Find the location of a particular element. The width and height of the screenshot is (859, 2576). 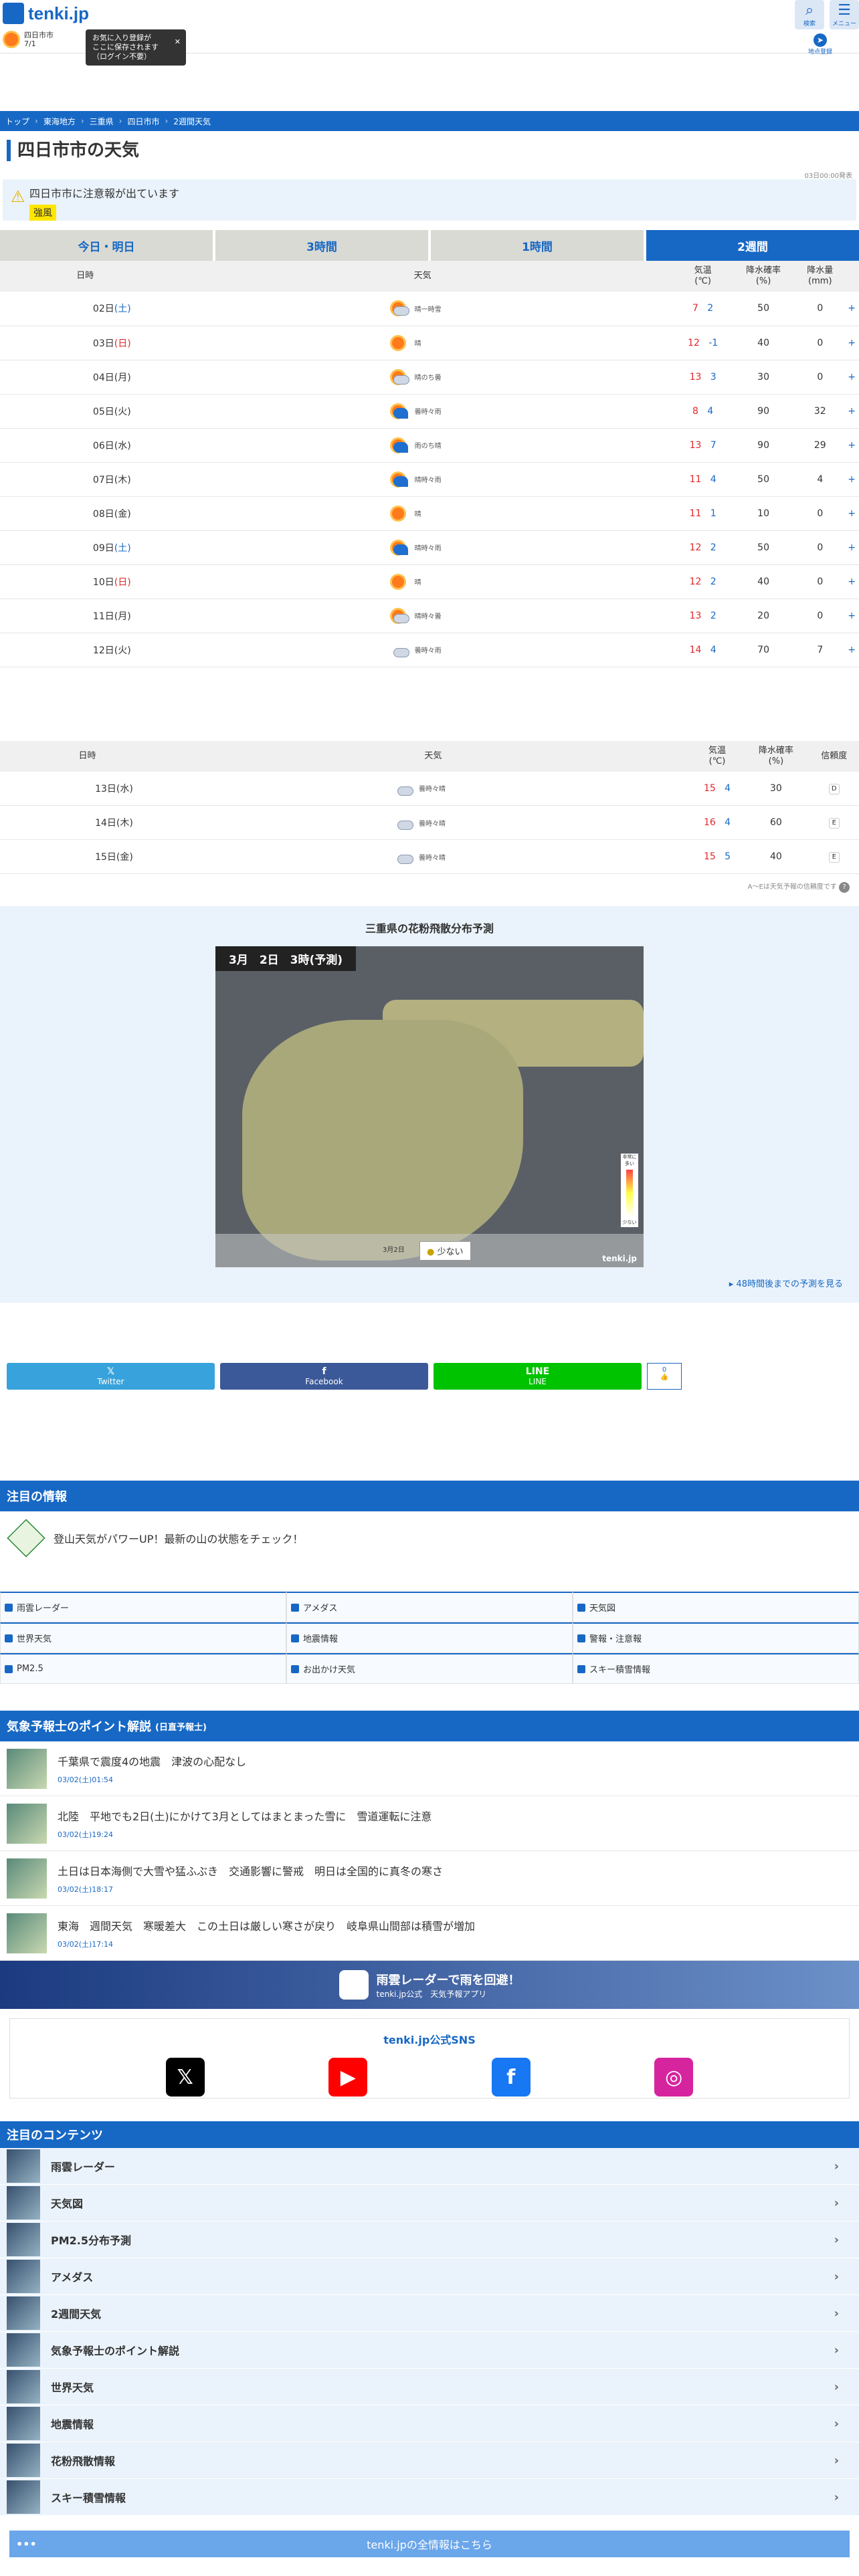

share-button-facebook: f Facebook is located at coordinates (324, 1377).